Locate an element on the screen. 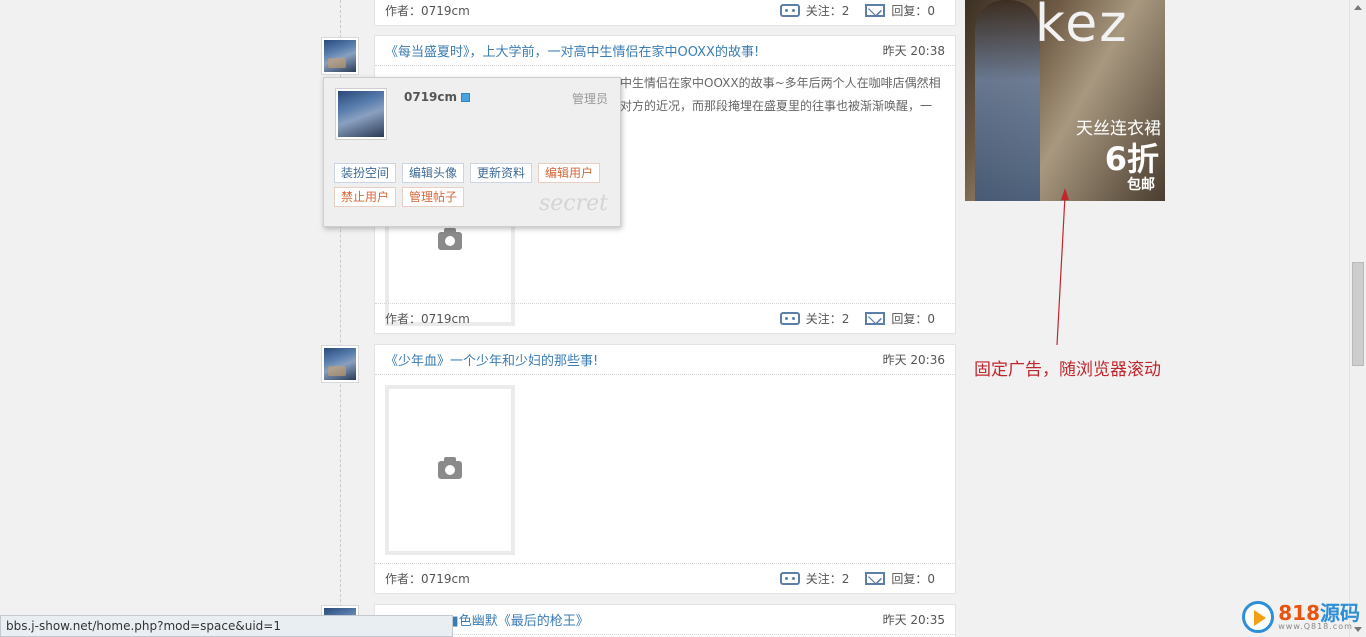 This screenshot has height=637, width=1366. annotation-arrow is located at coordinates (1062, 267).